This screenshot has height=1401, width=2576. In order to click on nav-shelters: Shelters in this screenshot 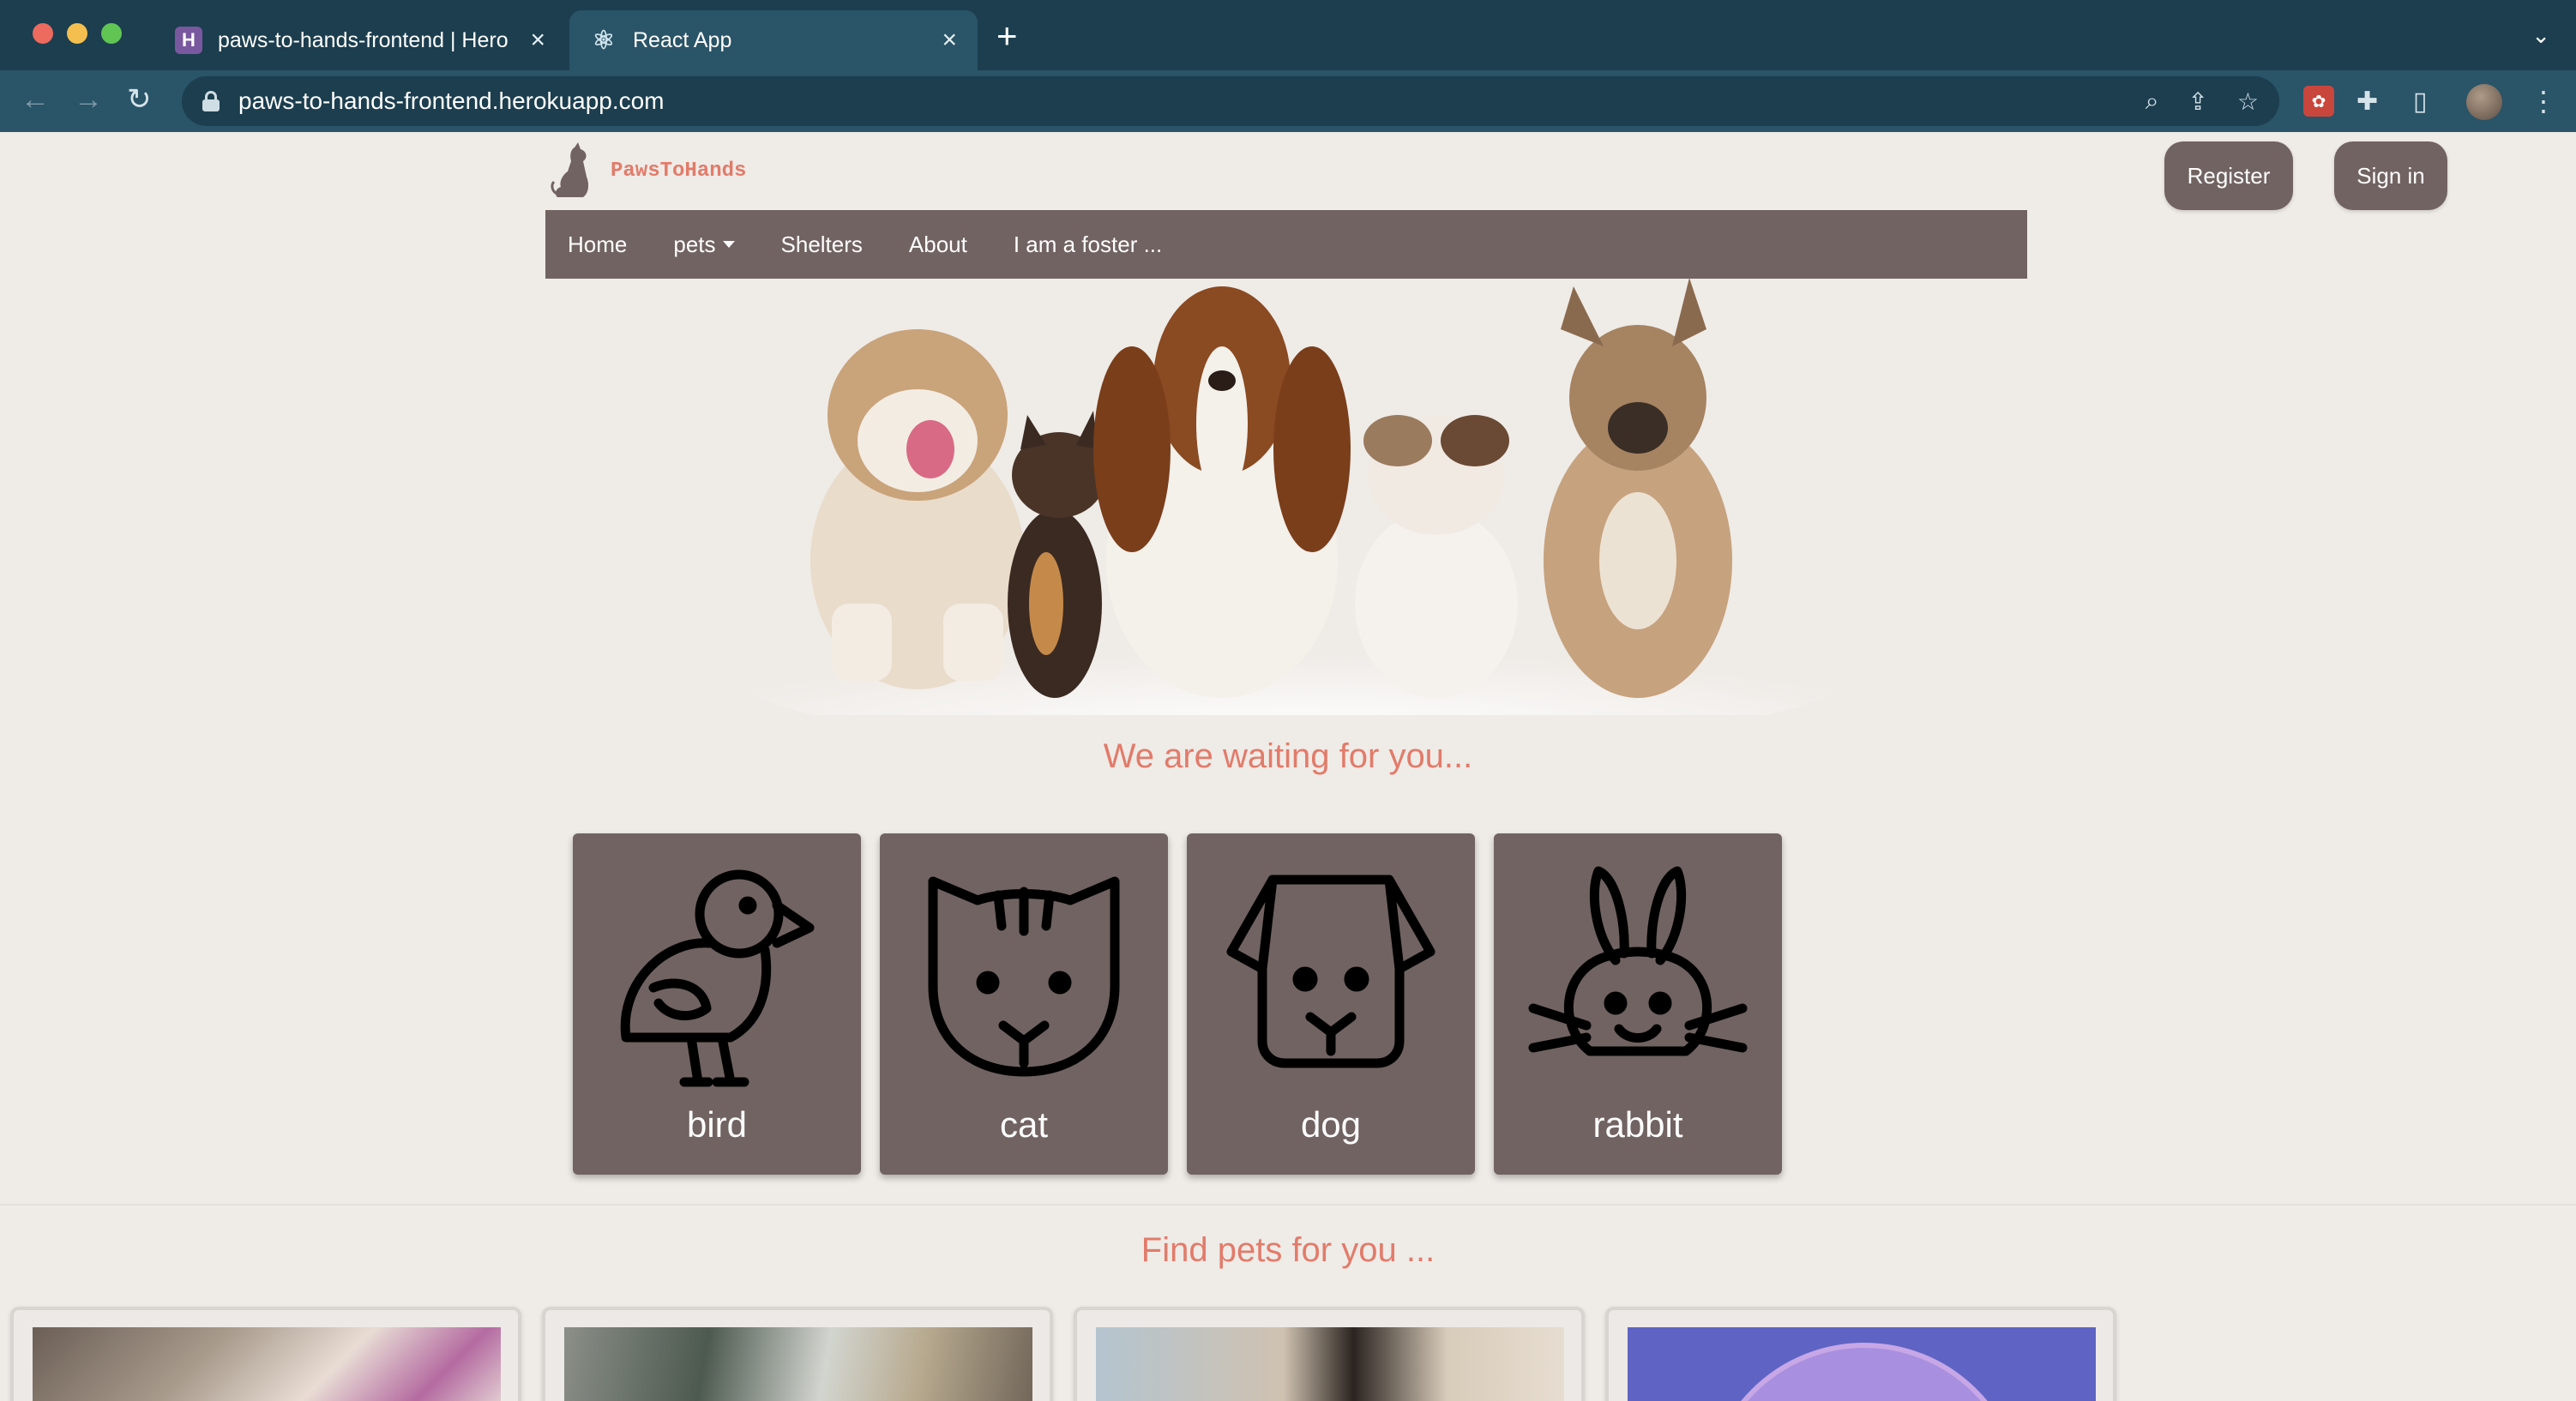, I will do `click(822, 244)`.